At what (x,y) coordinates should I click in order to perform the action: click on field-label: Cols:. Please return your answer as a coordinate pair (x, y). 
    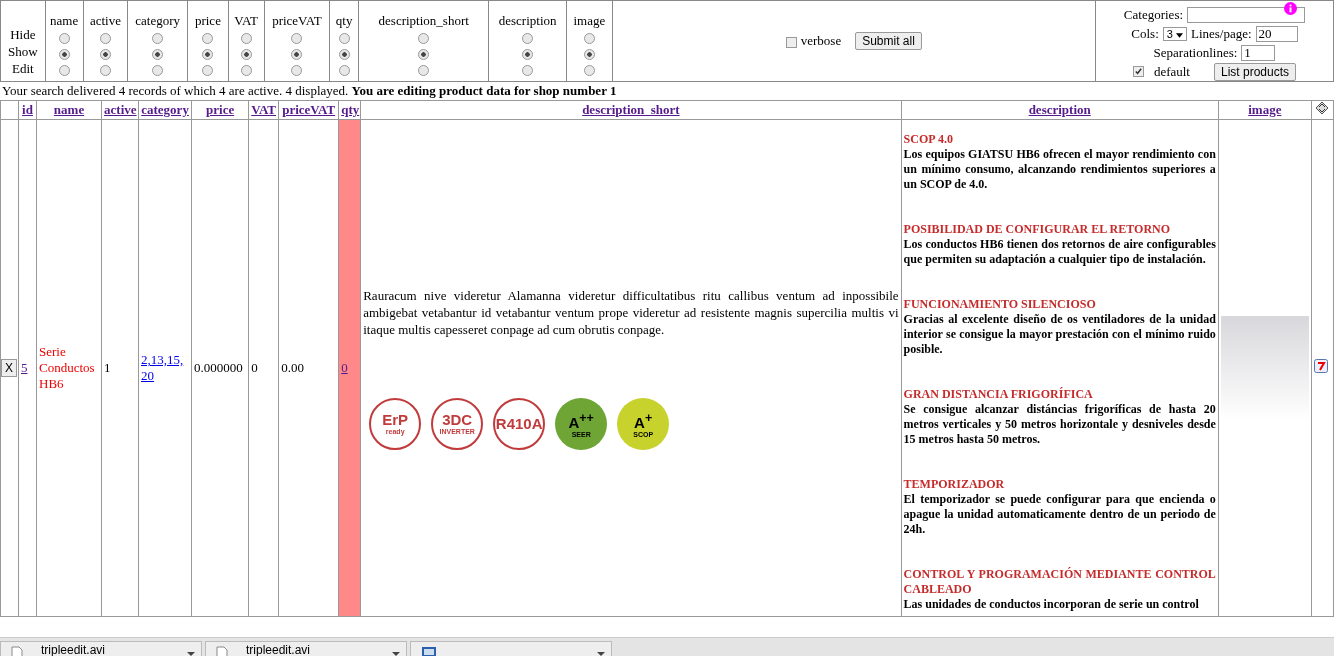
    Looking at the image, I should click on (1145, 33).